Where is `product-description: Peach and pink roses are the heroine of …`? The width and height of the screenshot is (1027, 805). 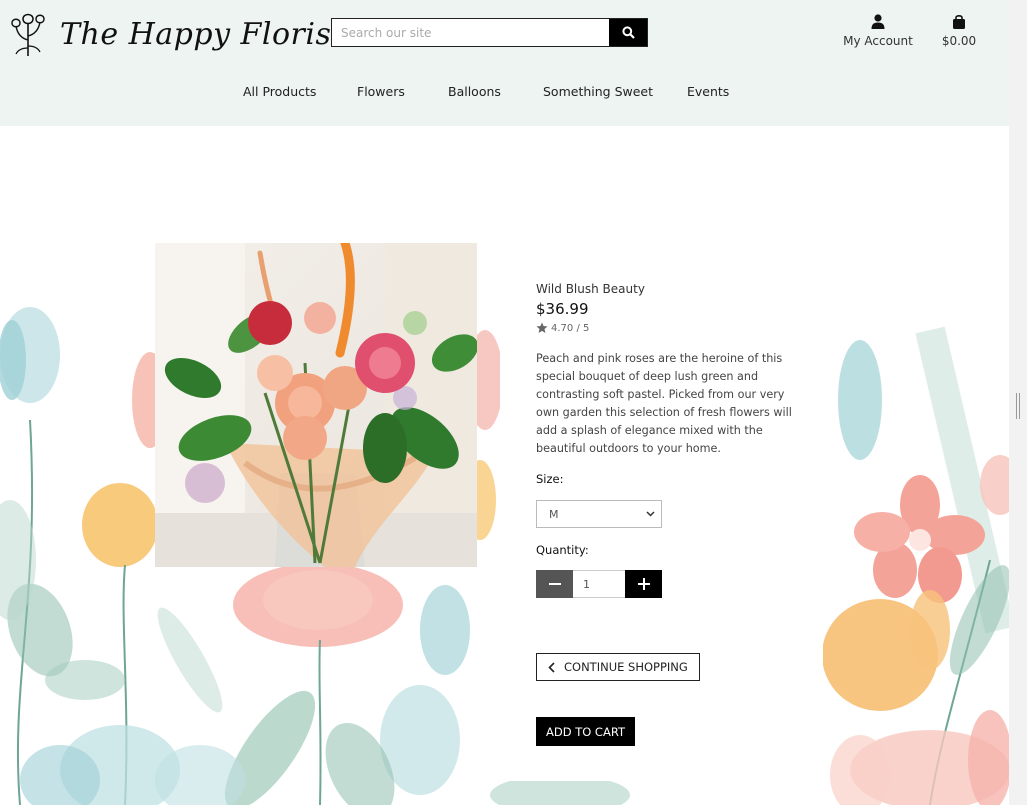 product-description: Peach and pink roses are the heroine of … is located at coordinates (664, 403).